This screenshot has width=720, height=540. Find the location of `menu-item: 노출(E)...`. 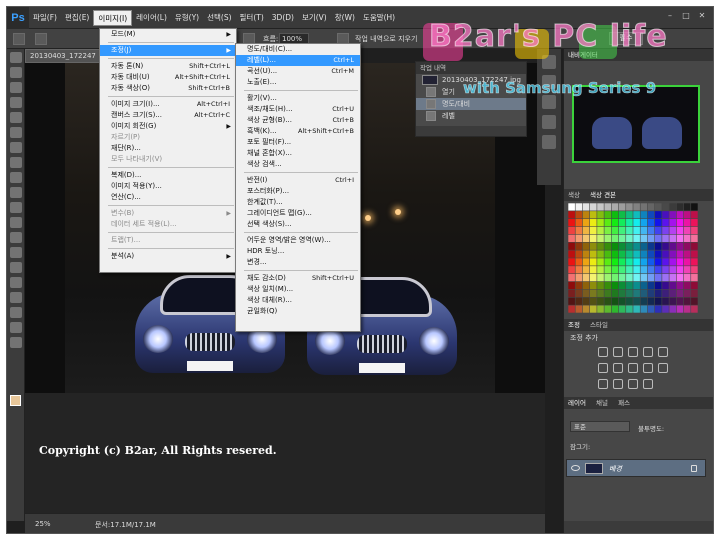

menu-item: 노출(E)... is located at coordinates (298, 82).